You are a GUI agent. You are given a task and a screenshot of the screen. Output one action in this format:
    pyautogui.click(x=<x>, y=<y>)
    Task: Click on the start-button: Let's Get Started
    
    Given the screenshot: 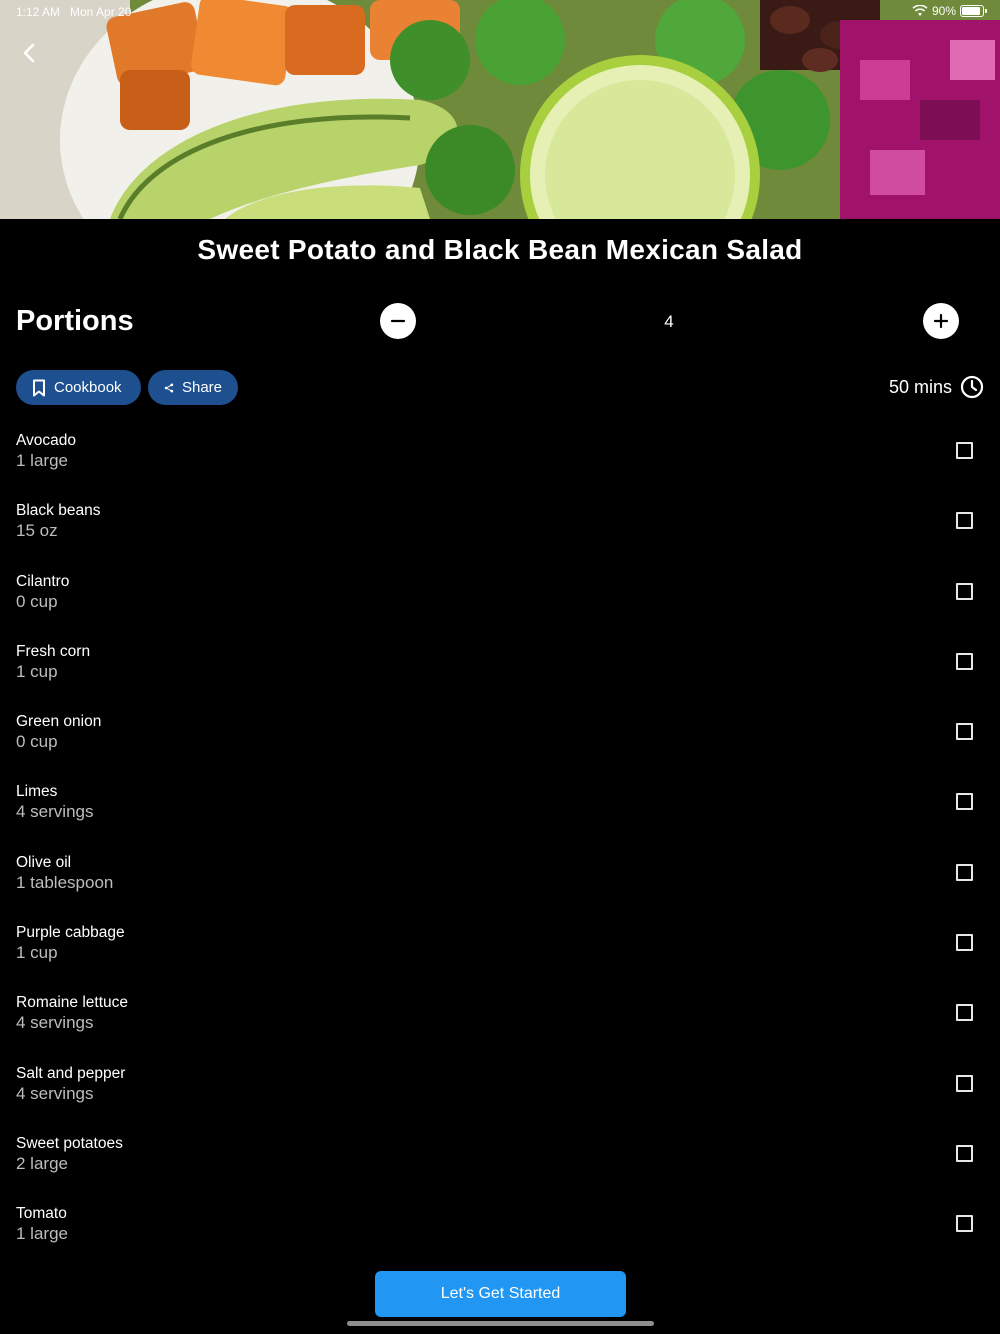 What is the action you would take?
    pyautogui.click(x=500, y=1294)
    